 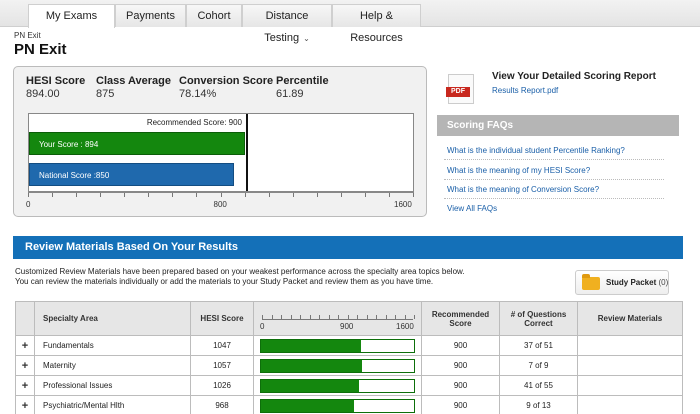 I want to click on faq-link-conversion-score: What is the meaning of Conversion Score?, so click(x=523, y=189).